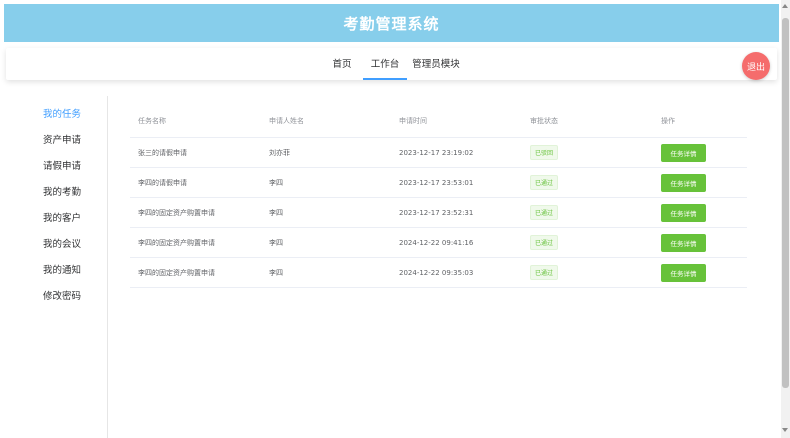 The image size is (790, 438). Describe the element at coordinates (544, 120) in the screenshot. I see `header-status: 审批状态` at that location.